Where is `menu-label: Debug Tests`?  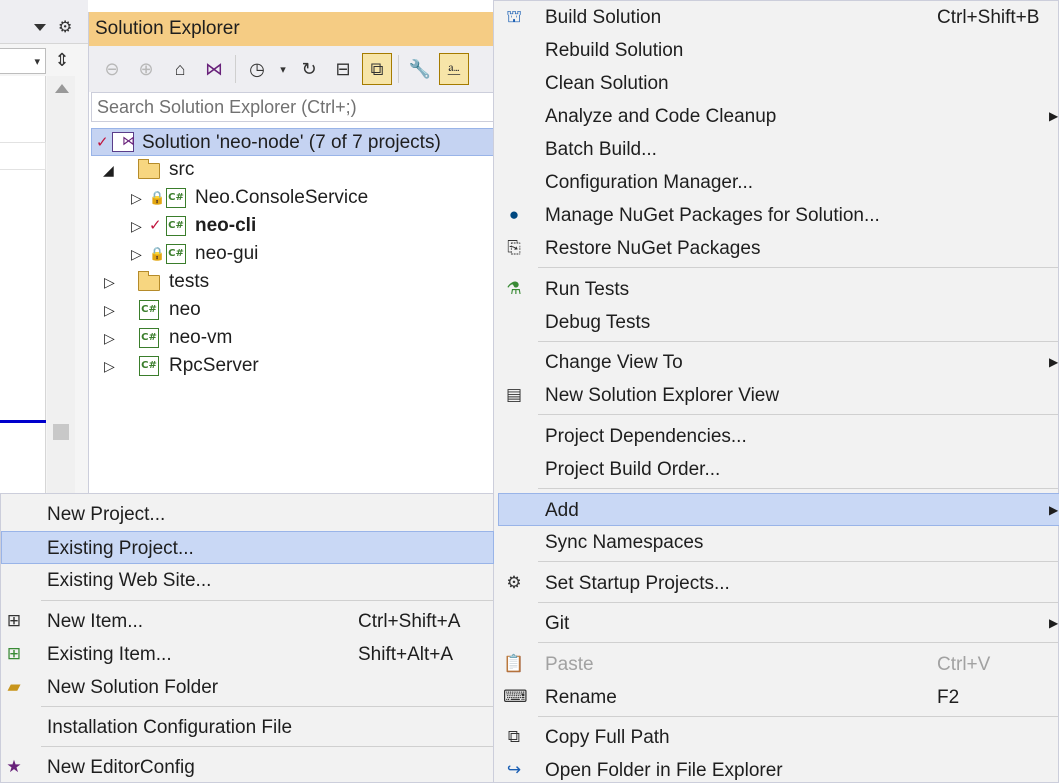
menu-label: Debug Tests is located at coordinates (598, 322).